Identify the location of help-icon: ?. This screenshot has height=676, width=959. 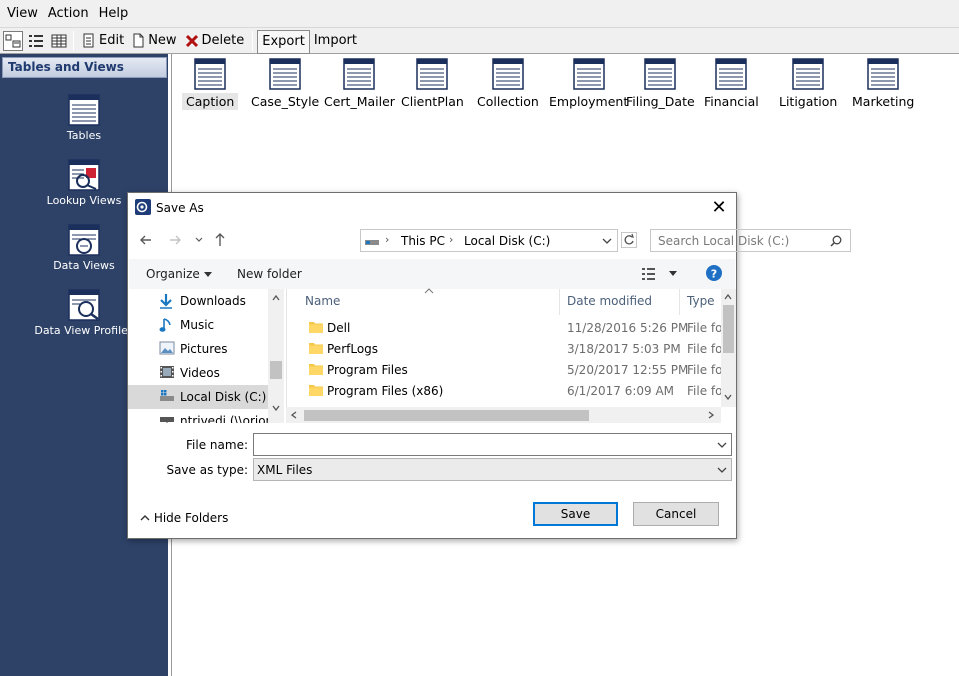
(714, 273).